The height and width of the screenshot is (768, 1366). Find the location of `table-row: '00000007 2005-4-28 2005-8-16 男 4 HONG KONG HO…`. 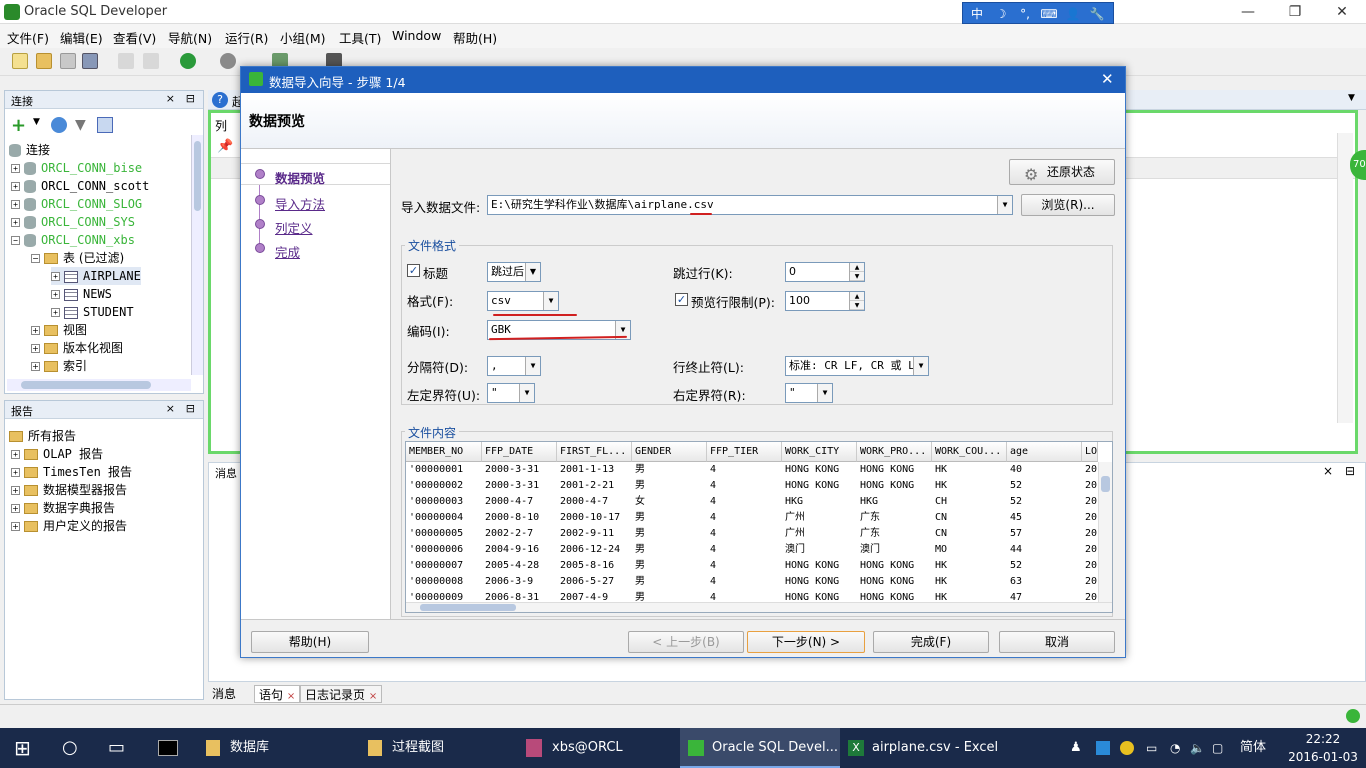

table-row: '00000007 2005-4-28 2005-8-16 男 4 HONG KONG HO… is located at coordinates (752, 566).